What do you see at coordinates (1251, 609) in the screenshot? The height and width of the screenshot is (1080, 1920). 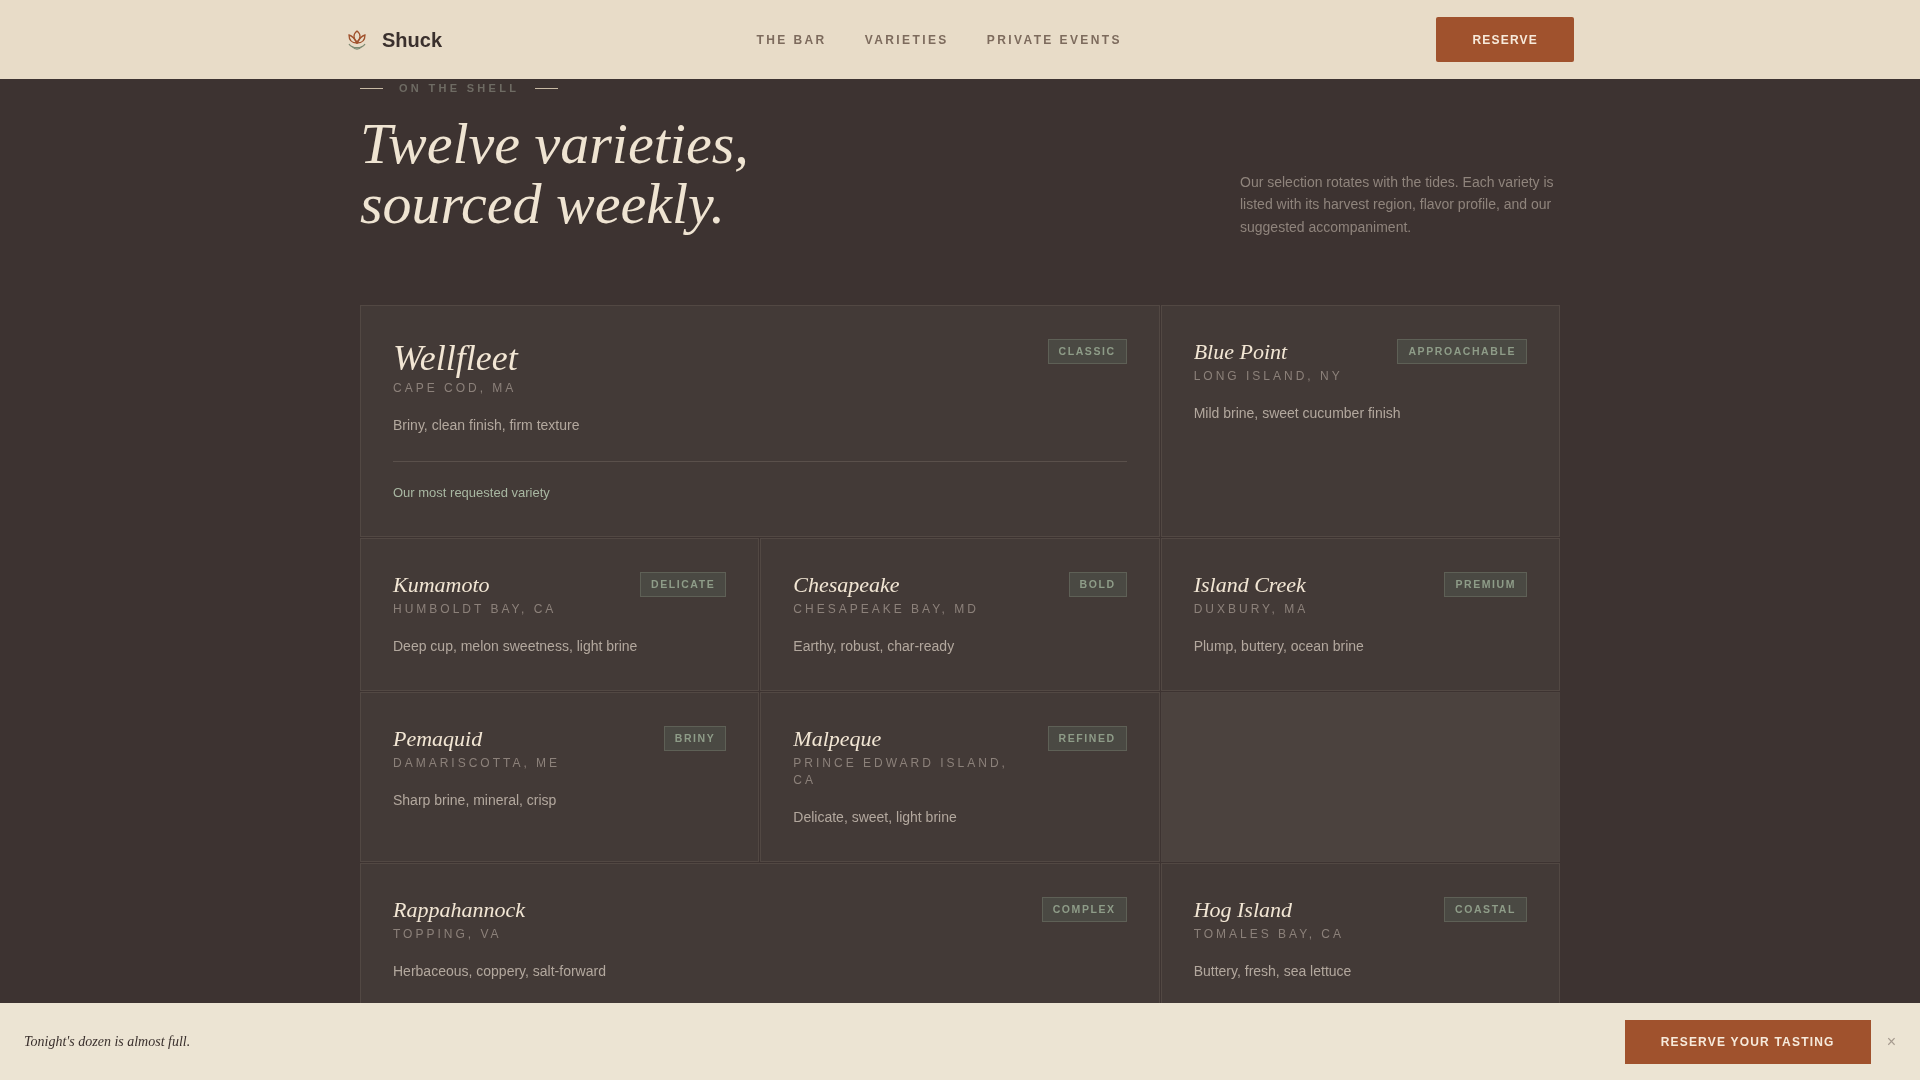 I see `variety-region: DUXBURY, MA` at bounding box center [1251, 609].